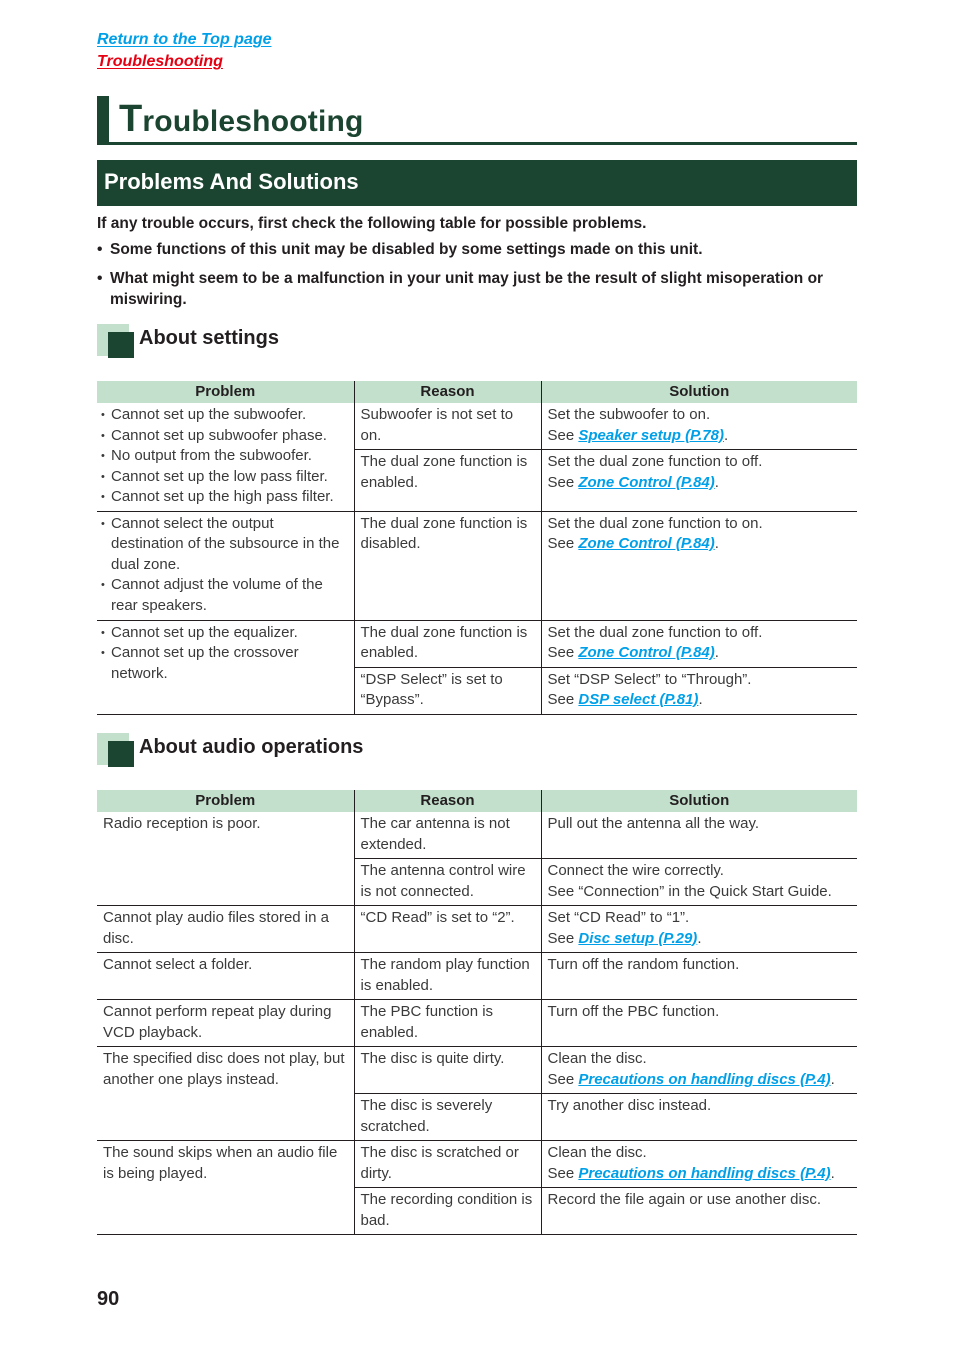 The image size is (954, 1354). What do you see at coordinates (121, 345) in the screenshot?
I see `heading-marker-icon` at bounding box center [121, 345].